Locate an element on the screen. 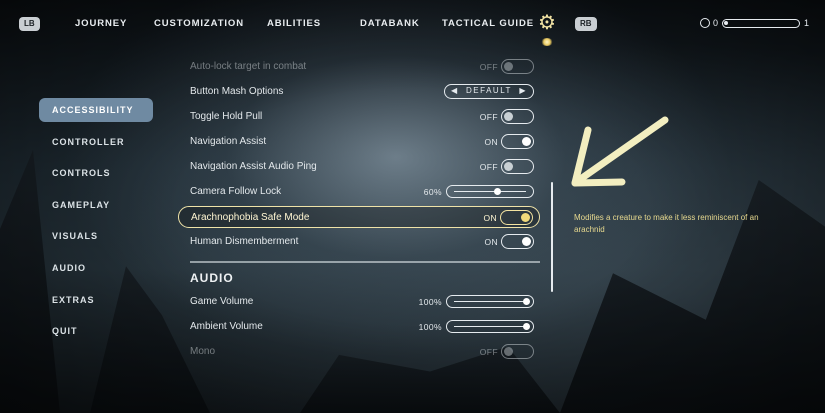  setting-row-human-dismemberment: Human Dismemberment ON is located at coordinates (359, 242).